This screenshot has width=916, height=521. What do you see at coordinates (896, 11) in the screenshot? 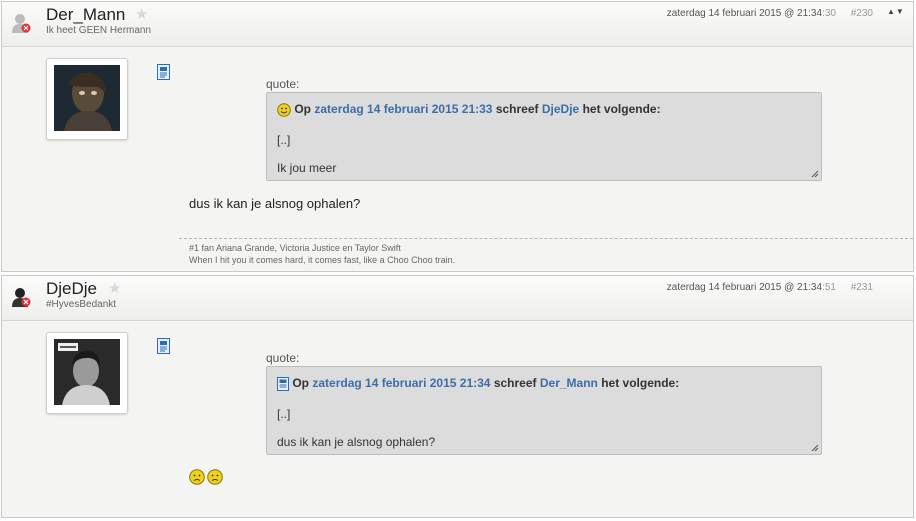
I see `sort-arrows-icon: ▲▼` at bounding box center [896, 11].